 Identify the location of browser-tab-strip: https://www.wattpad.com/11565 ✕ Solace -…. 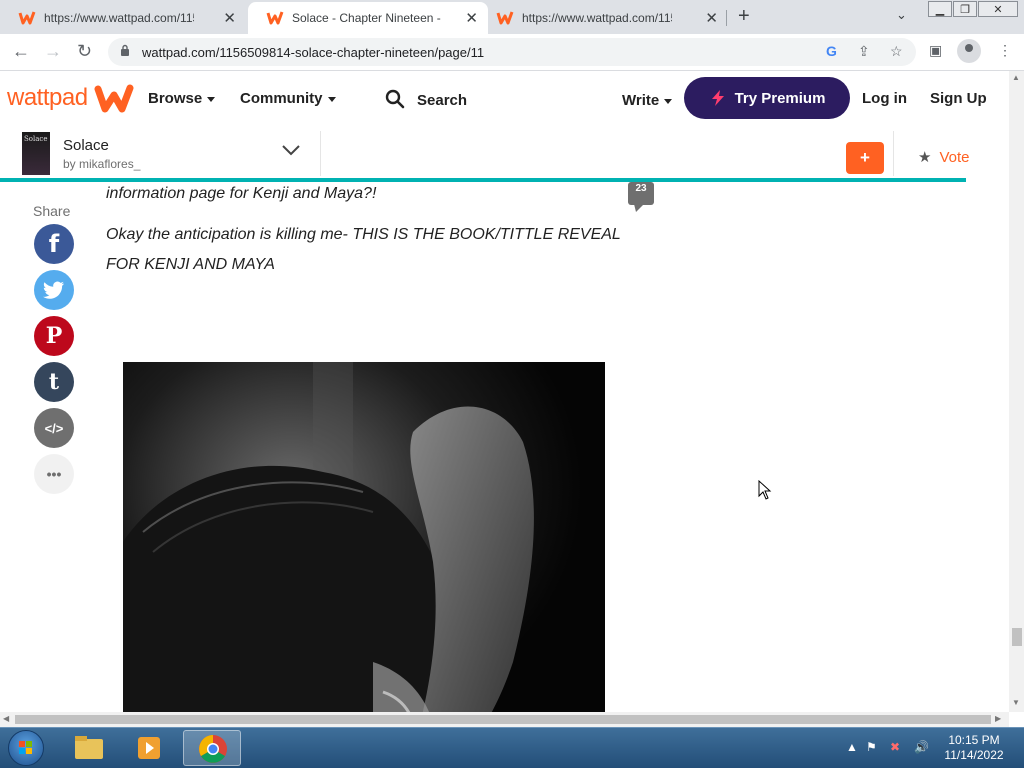
(512, 17).